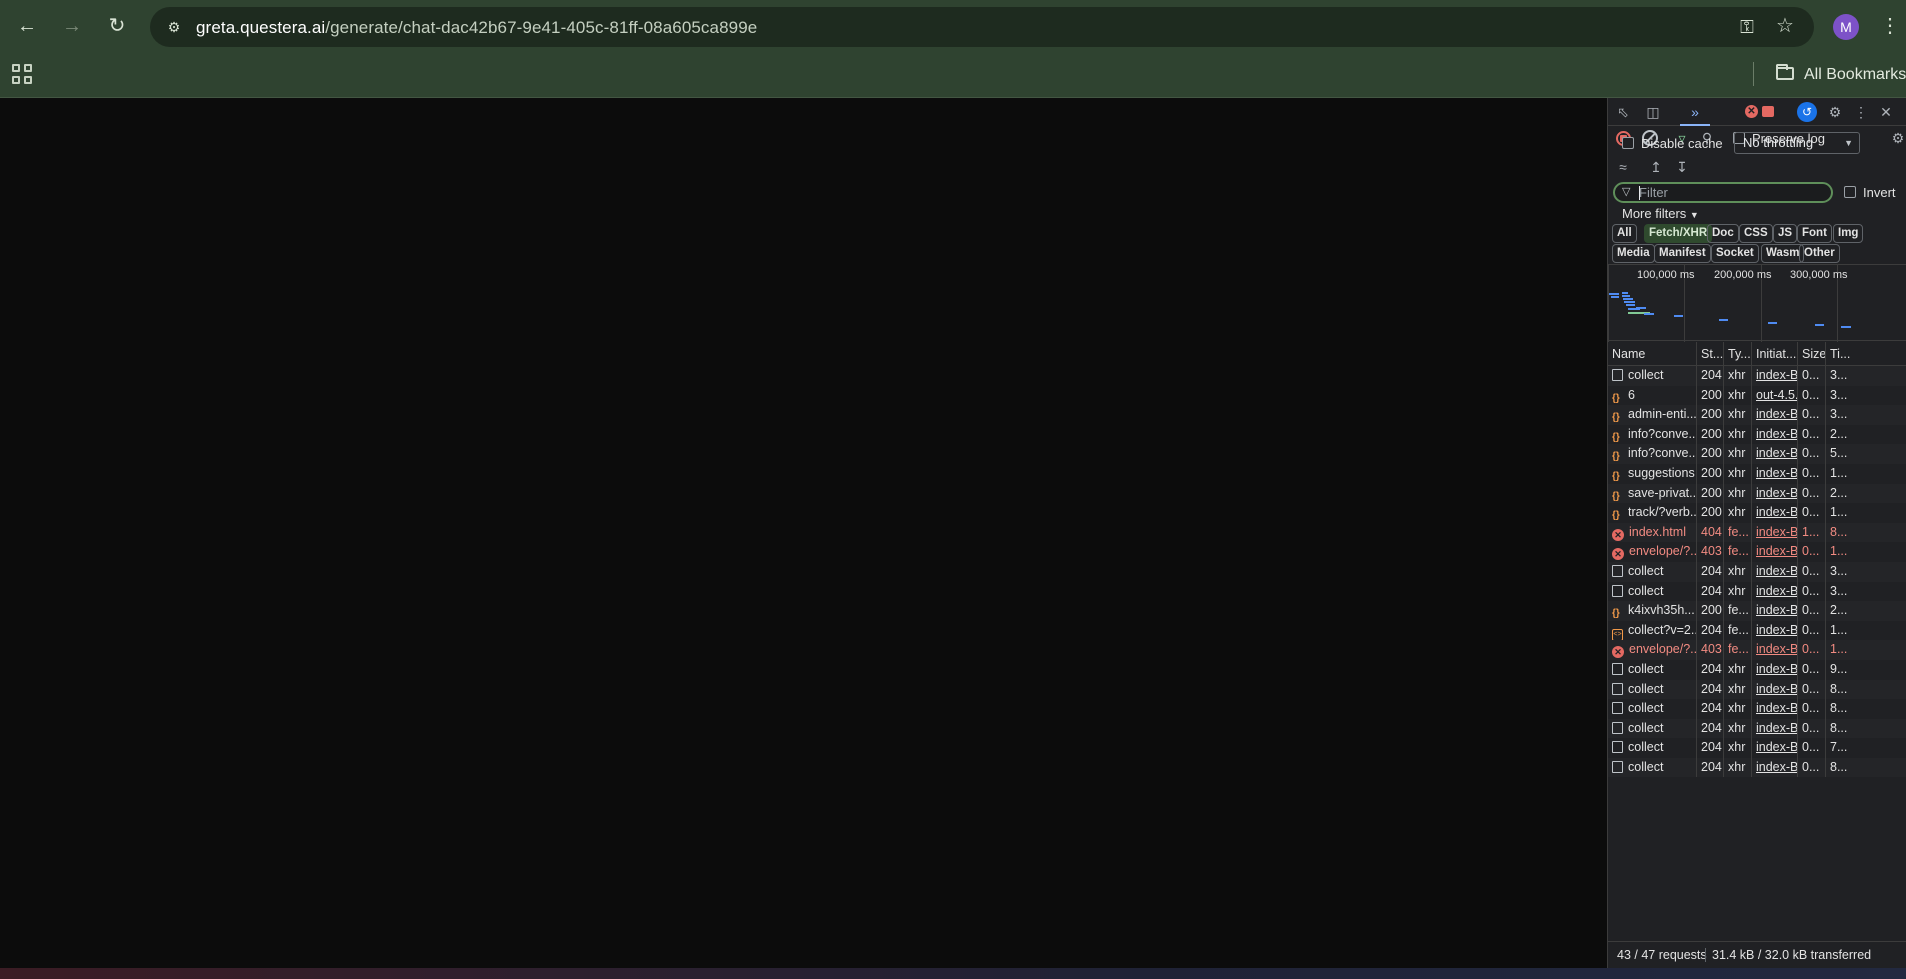 This screenshot has height=979, width=1906. What do you see at coordinates (1897, 138) in the screenshot?
I see `network-settings-icon: ⚙` at bounding box center [1897, 138].